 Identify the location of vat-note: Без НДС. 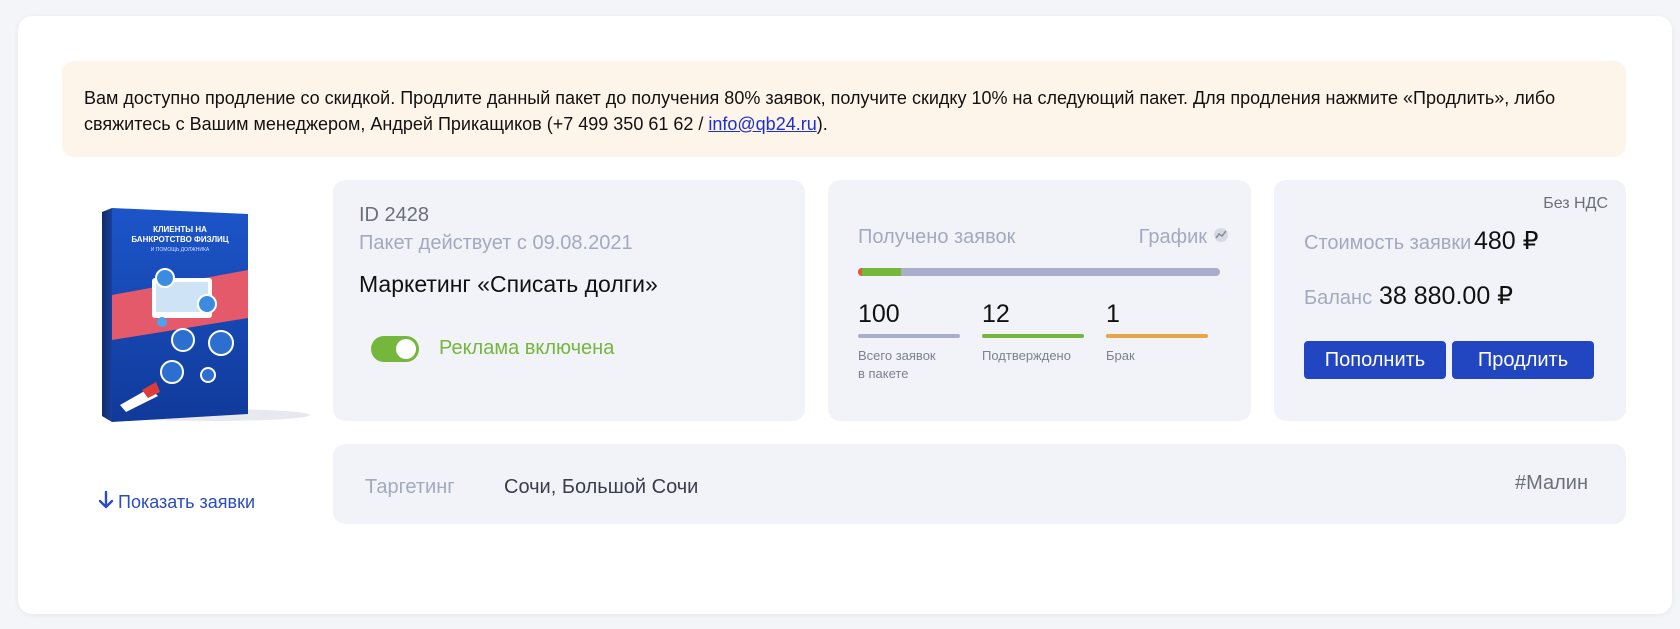
(1575, 203).